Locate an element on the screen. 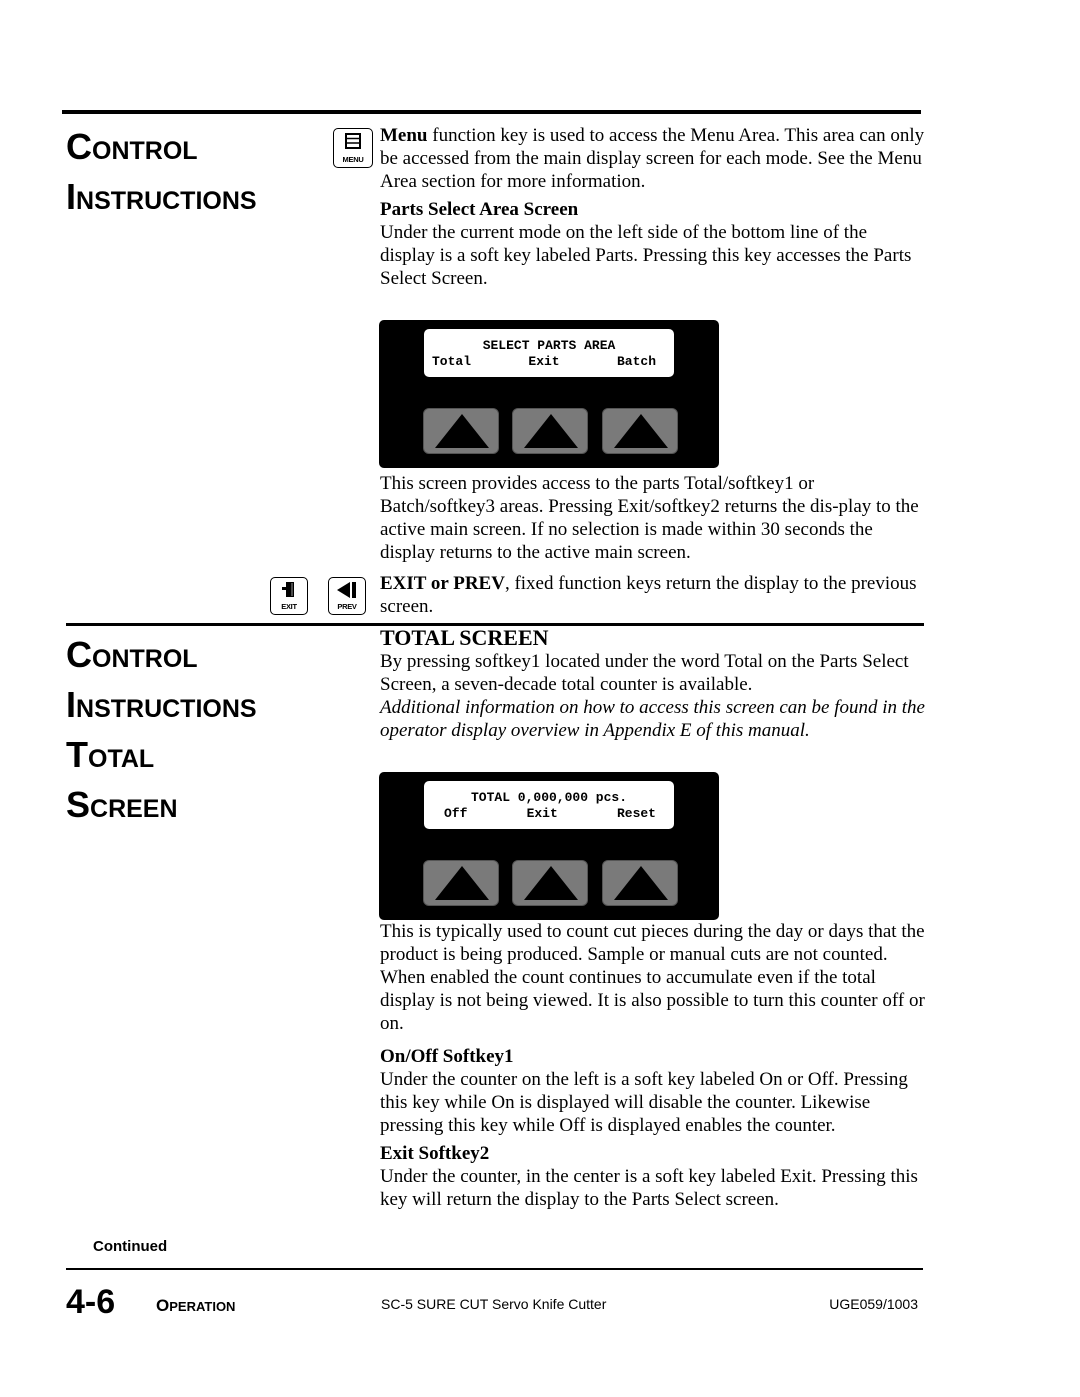 This screenshot has height=1397, width=1080. top-rule is located at coordinates (491, 112).